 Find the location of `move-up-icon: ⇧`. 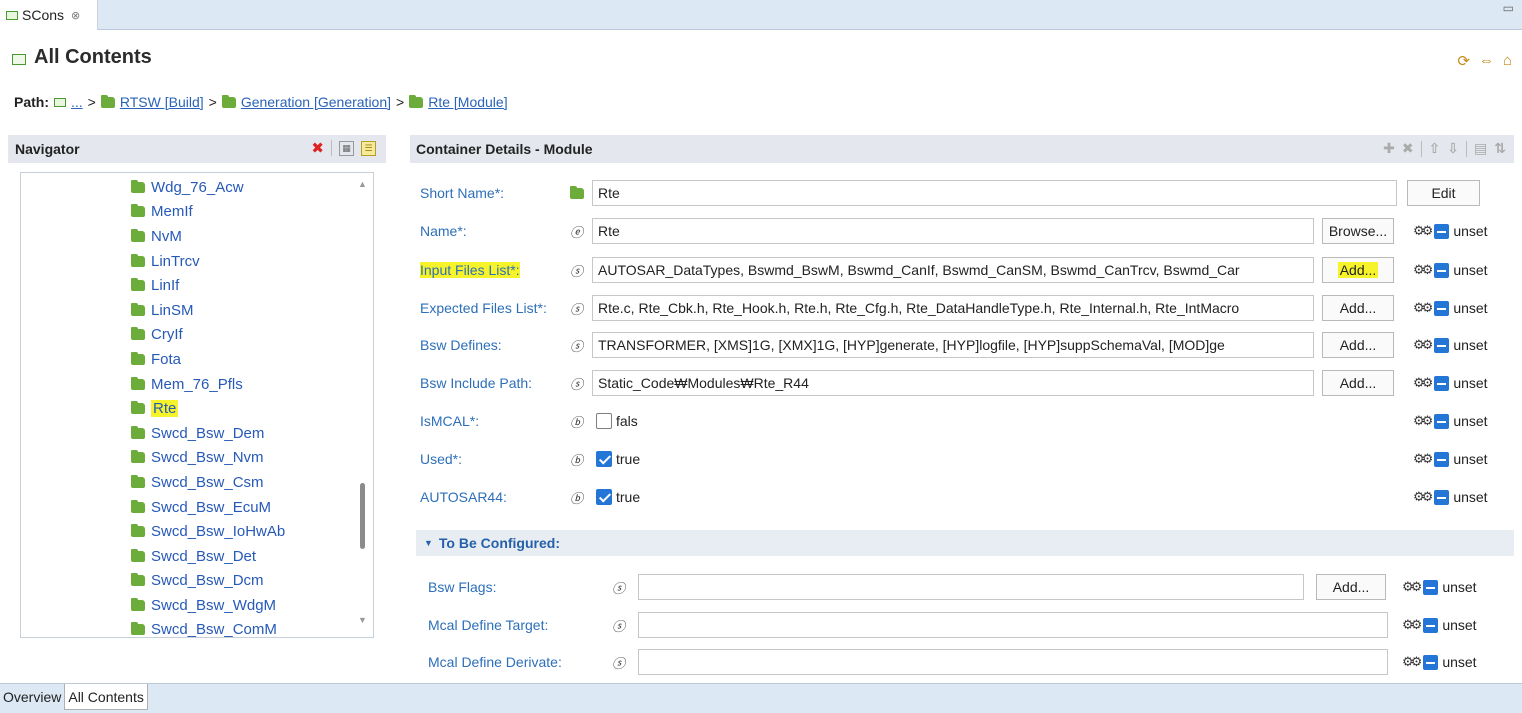

move-up-icon: ⇧ is located at coordinates (1435, 148).